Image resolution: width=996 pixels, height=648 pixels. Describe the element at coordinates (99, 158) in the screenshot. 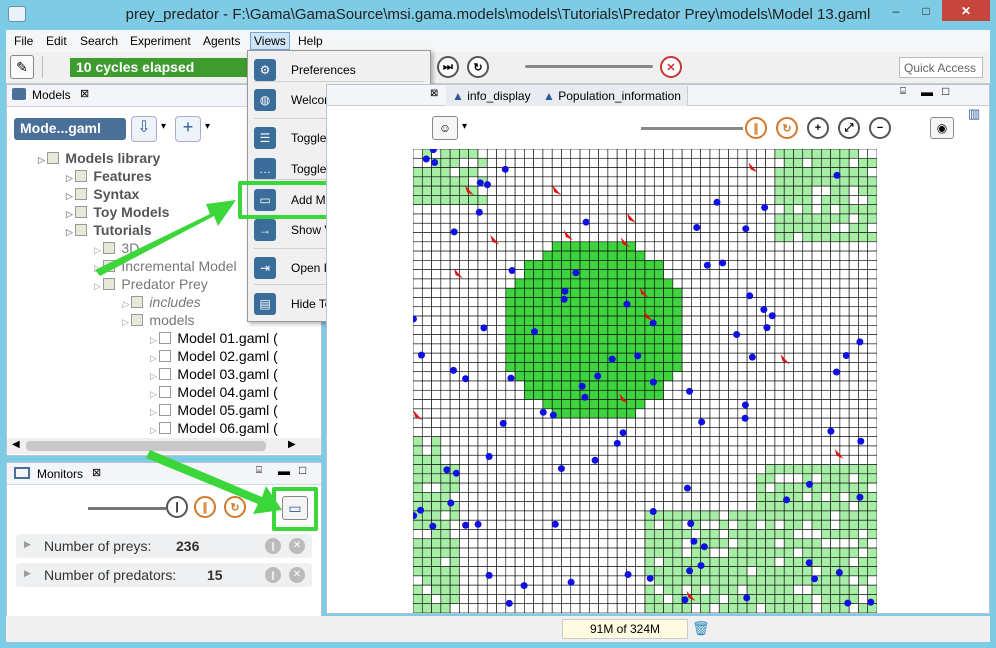

I see `tree-item: ▷ Models library` at that location.